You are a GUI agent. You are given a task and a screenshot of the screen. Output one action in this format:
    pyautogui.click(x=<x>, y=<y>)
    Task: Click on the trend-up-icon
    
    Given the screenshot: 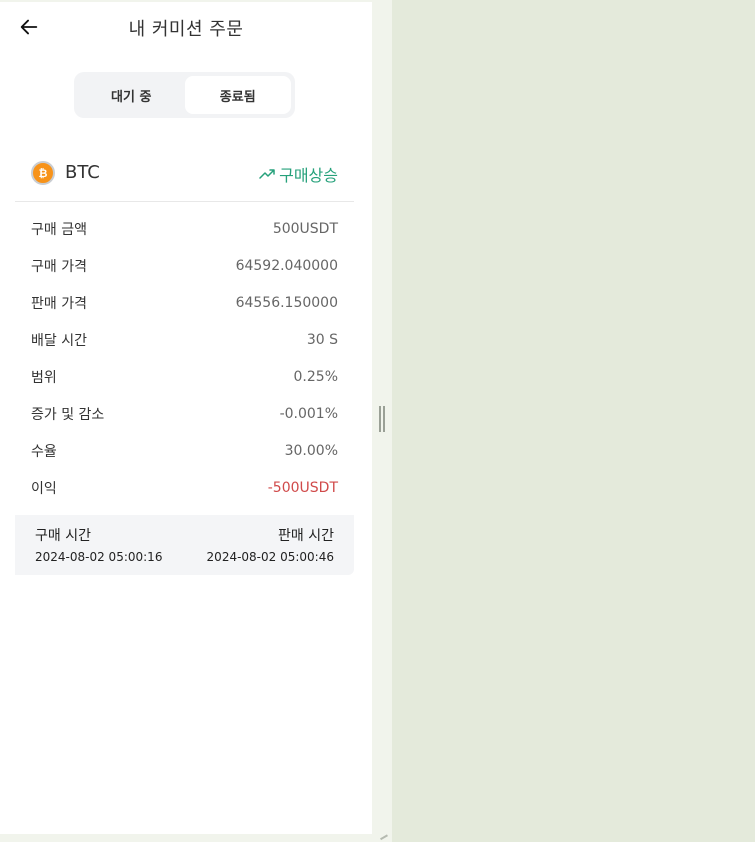 What is the action you would take?
    pyautogui.click(x=267, y=174)
    